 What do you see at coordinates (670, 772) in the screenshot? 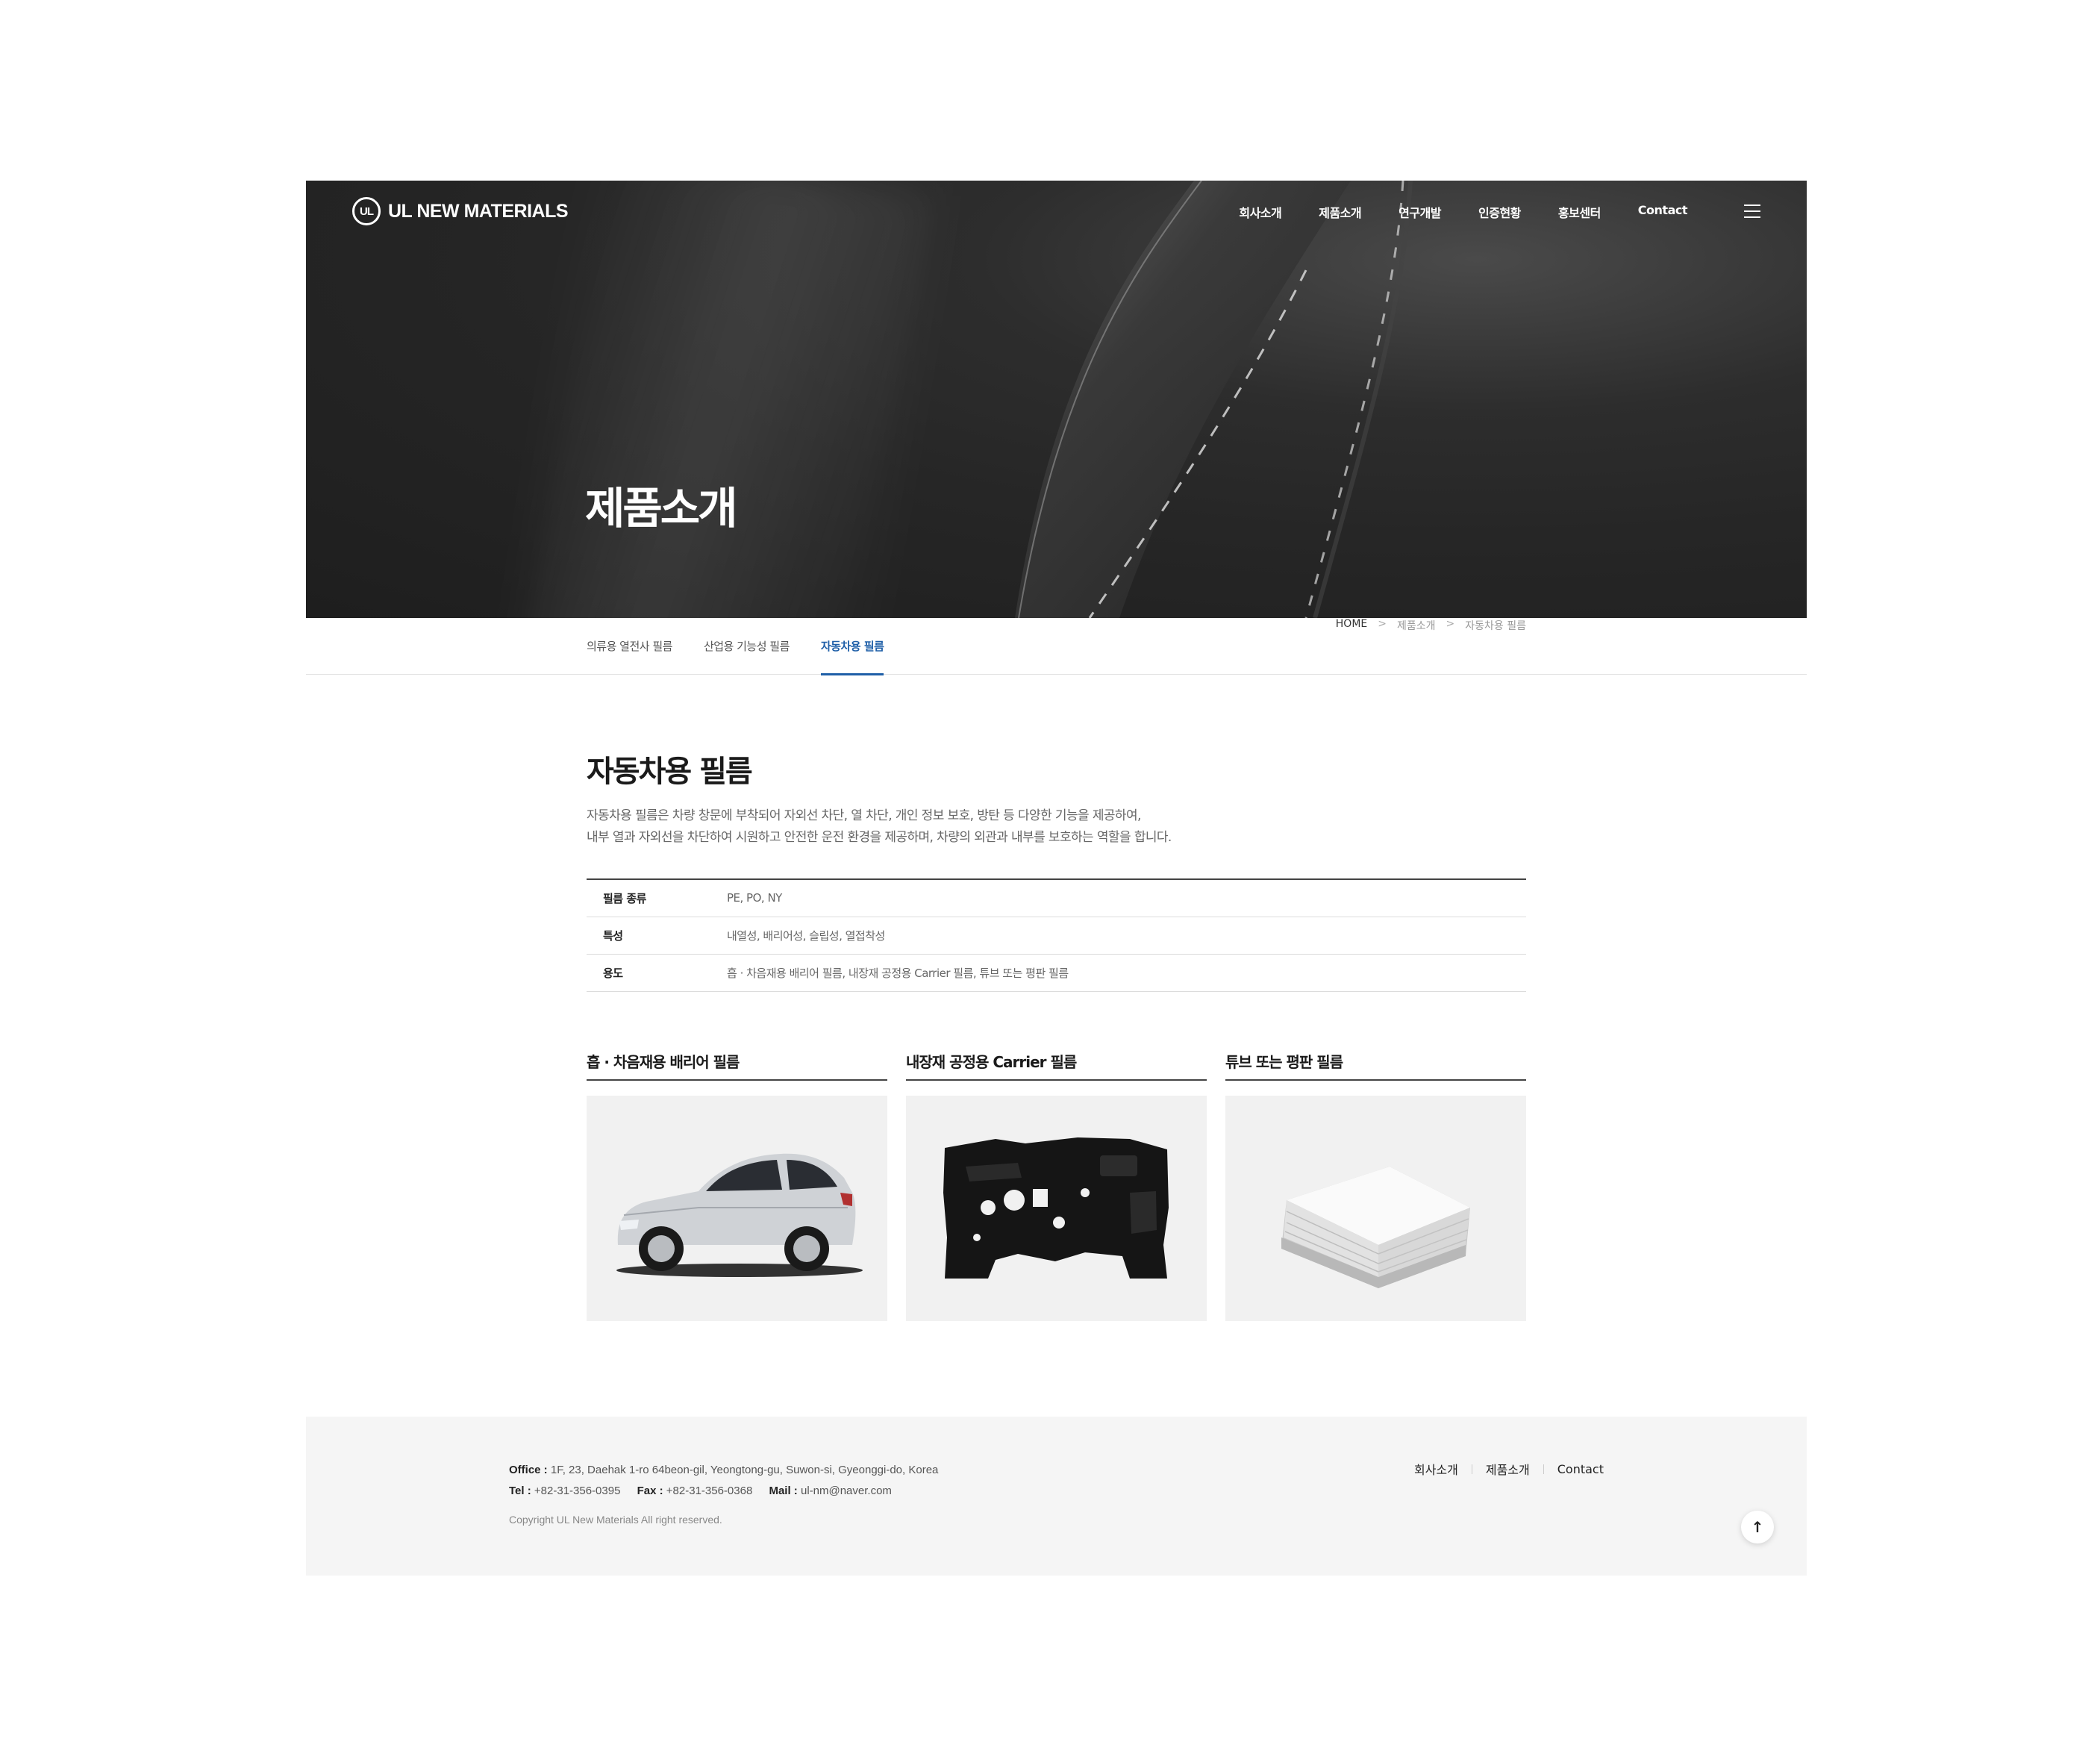
I see `page-title: 자동차용 필름` at bounding box center [670, 772].